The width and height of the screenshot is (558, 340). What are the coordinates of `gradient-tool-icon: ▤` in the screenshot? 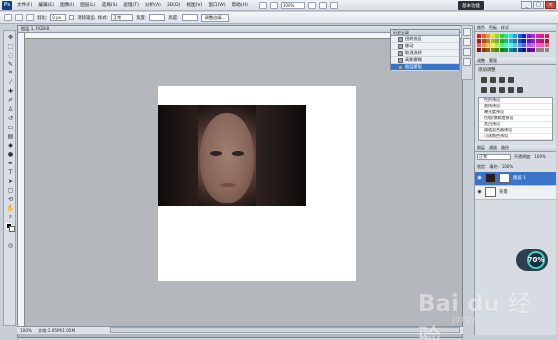 It's located at (10, 136).